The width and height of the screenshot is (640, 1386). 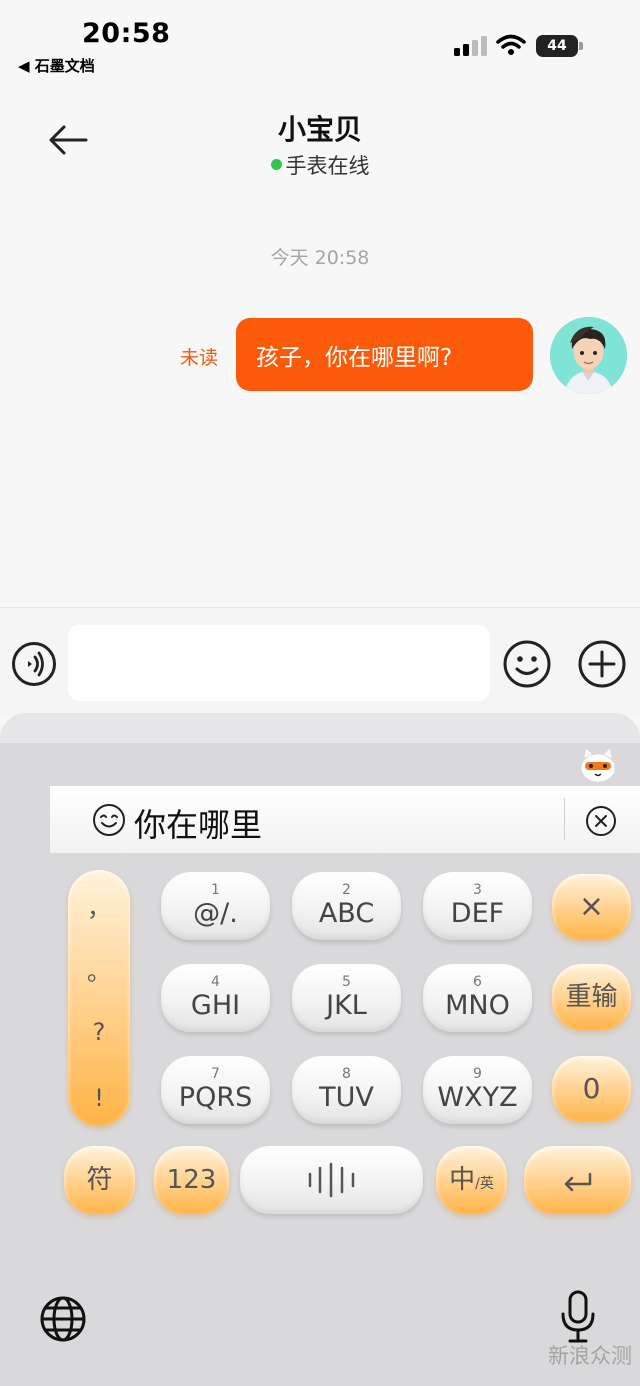 I want to click on key-5: 5 JKL, so click(x=346, y=998).